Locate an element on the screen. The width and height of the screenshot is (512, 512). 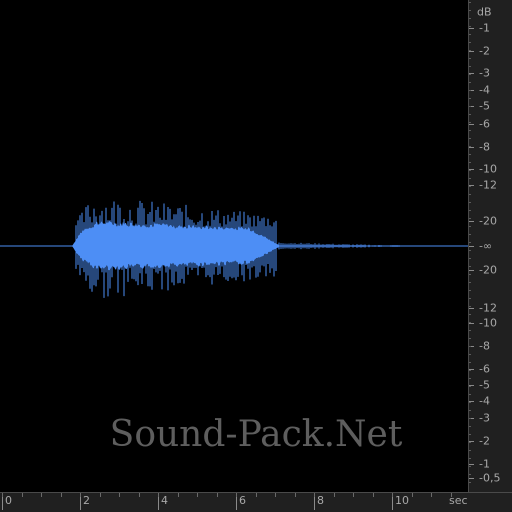
watermark: Sound-Pack.Net is located at coordinates (256, 434).